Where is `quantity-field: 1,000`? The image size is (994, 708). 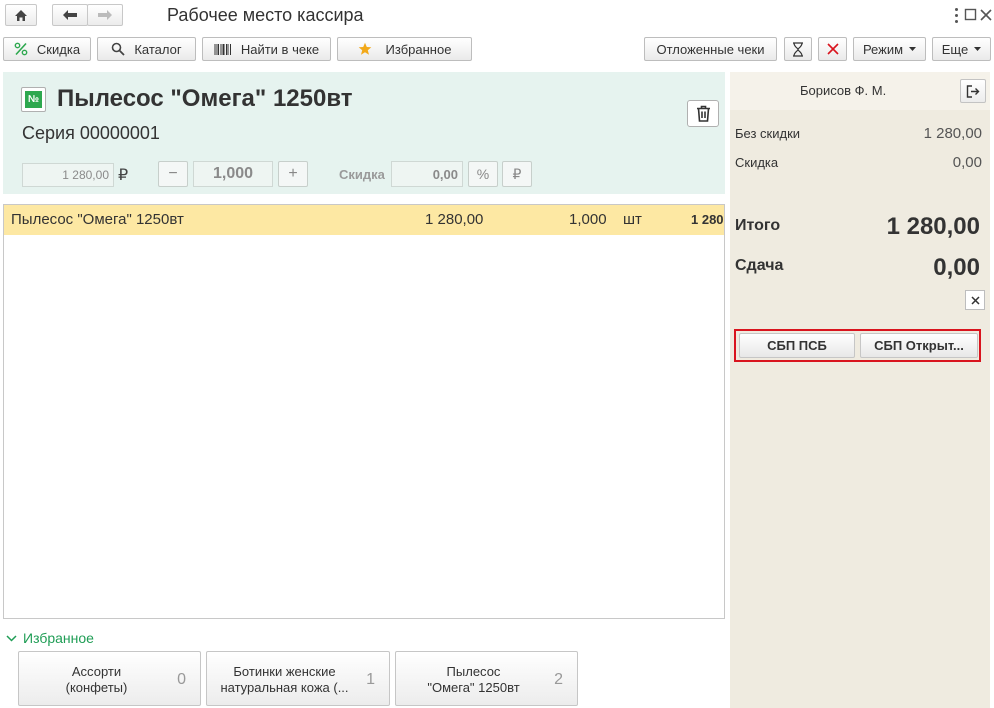 quantity-field: 1,000 is located at coordinates (233, 174).